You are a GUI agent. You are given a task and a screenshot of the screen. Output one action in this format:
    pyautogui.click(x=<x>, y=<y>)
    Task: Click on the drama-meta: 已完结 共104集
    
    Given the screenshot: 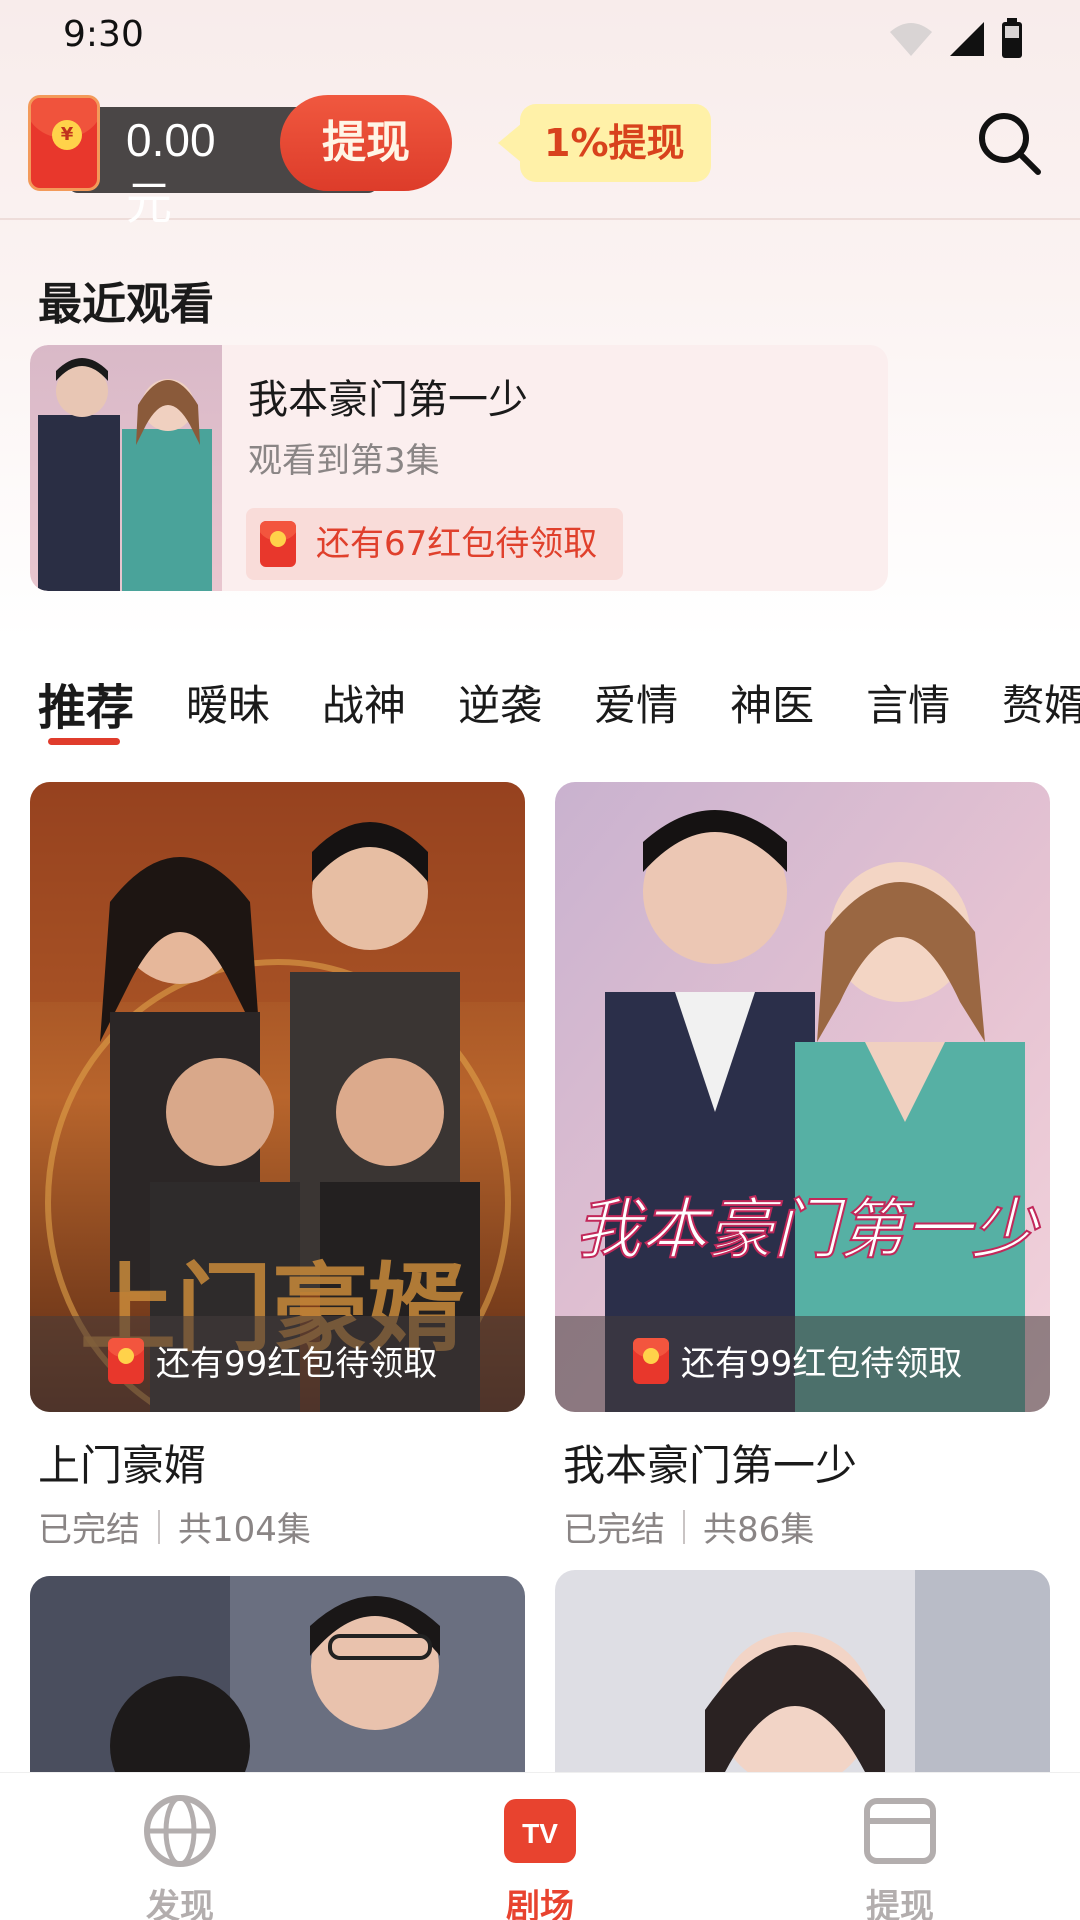 What is the action you would take?
    pyautogui.click(x=174, y=1526)
    